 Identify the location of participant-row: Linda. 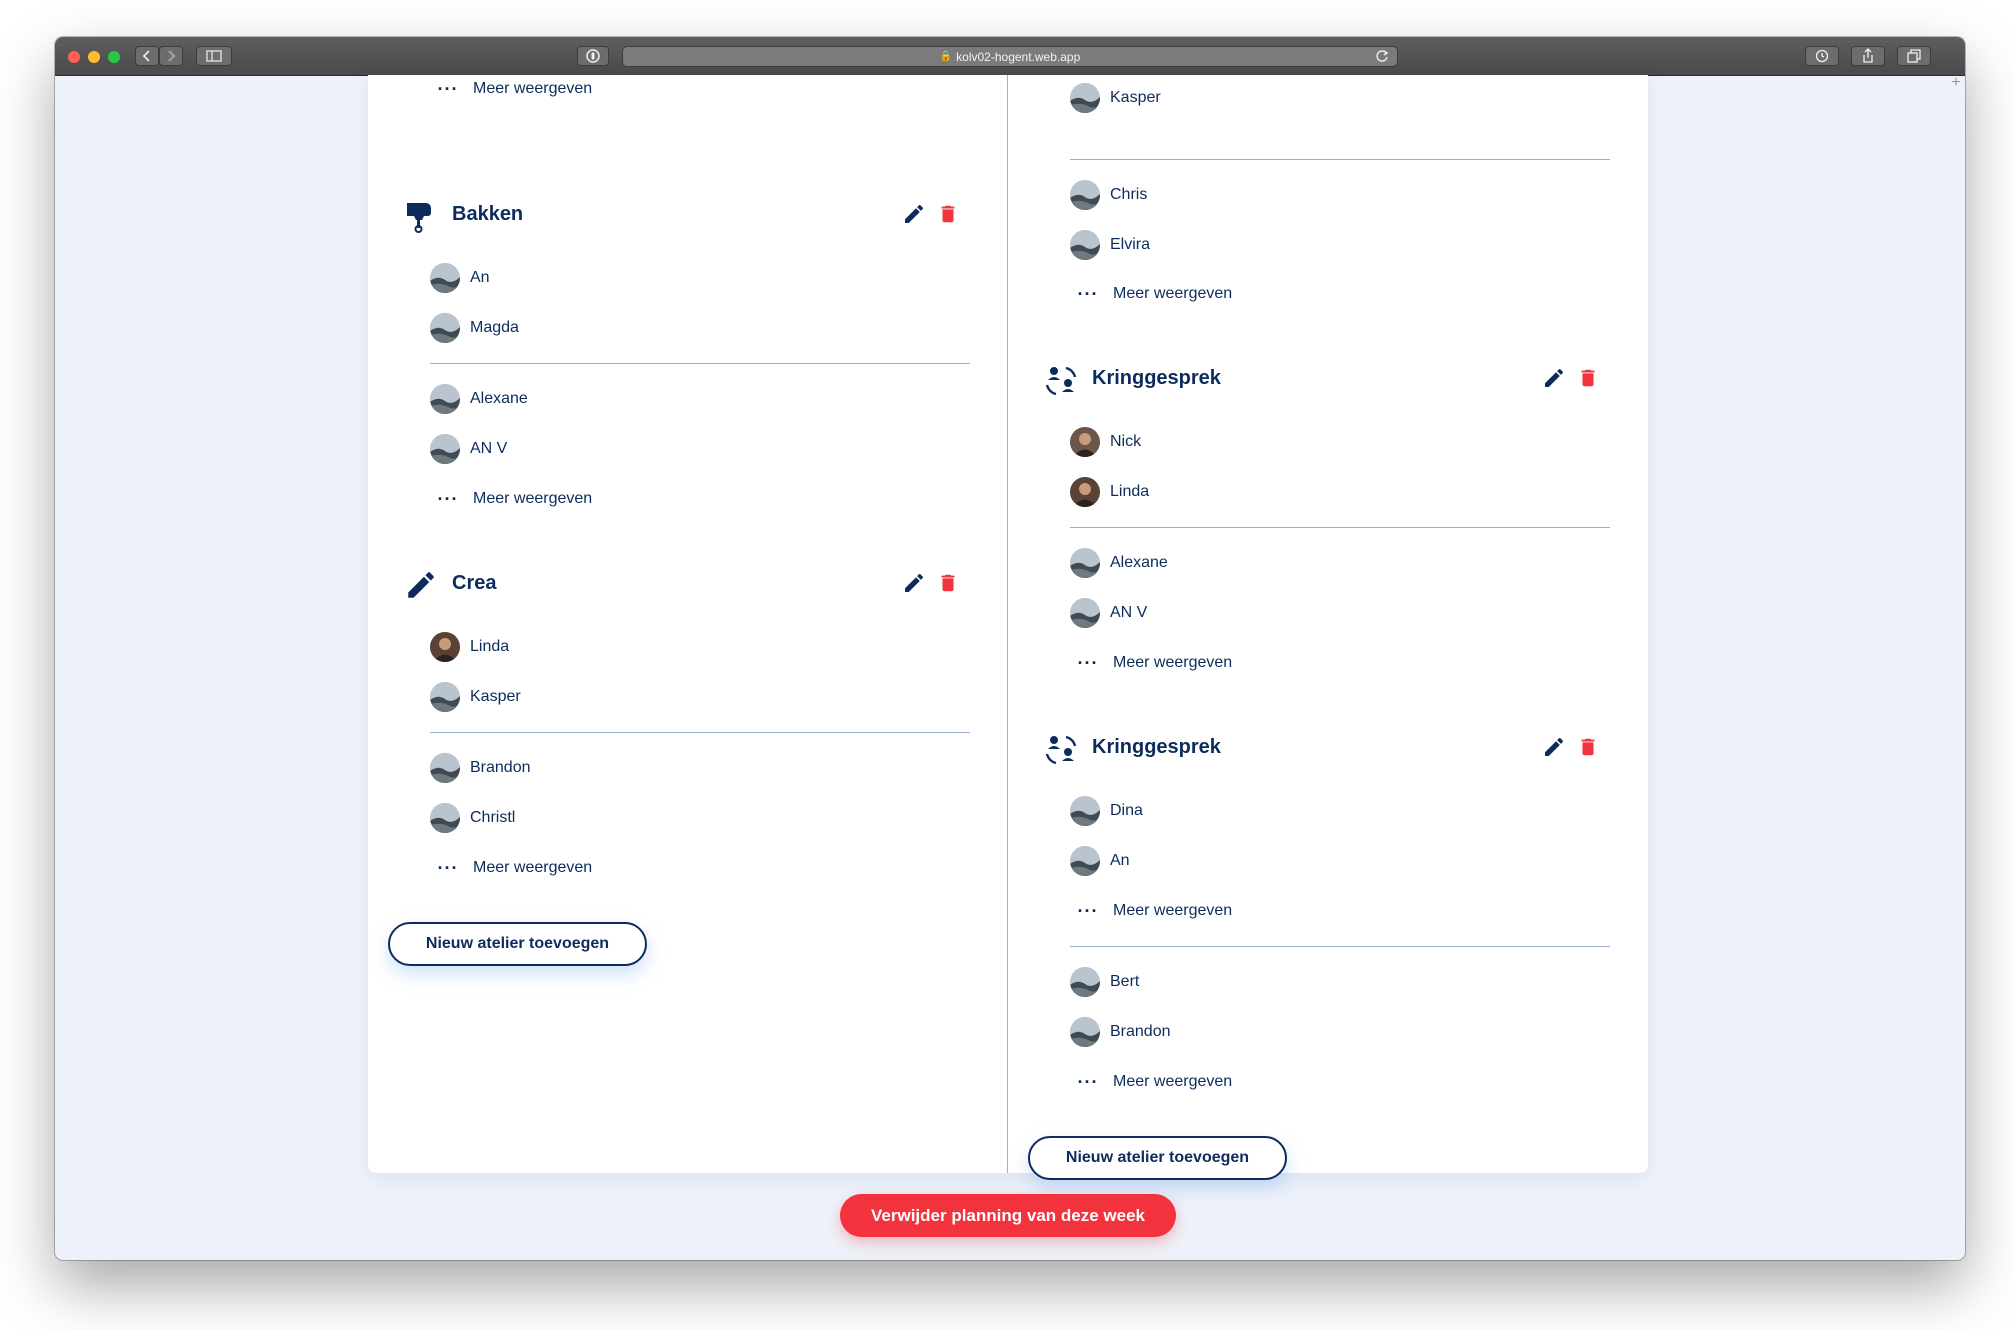
(469, 647).